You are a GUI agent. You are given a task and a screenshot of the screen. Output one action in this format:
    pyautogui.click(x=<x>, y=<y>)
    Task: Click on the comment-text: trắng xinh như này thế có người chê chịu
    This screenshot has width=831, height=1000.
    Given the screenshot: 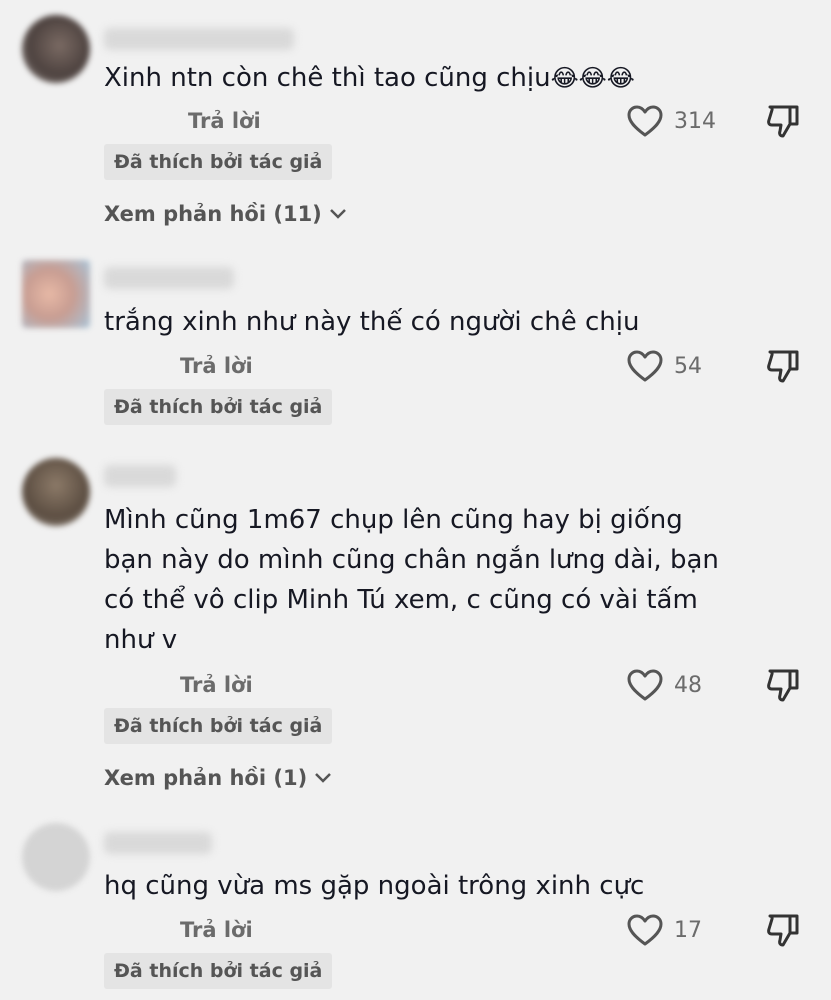 What is the action you would take?
    pyautogui.click(x=372, y=322)
    